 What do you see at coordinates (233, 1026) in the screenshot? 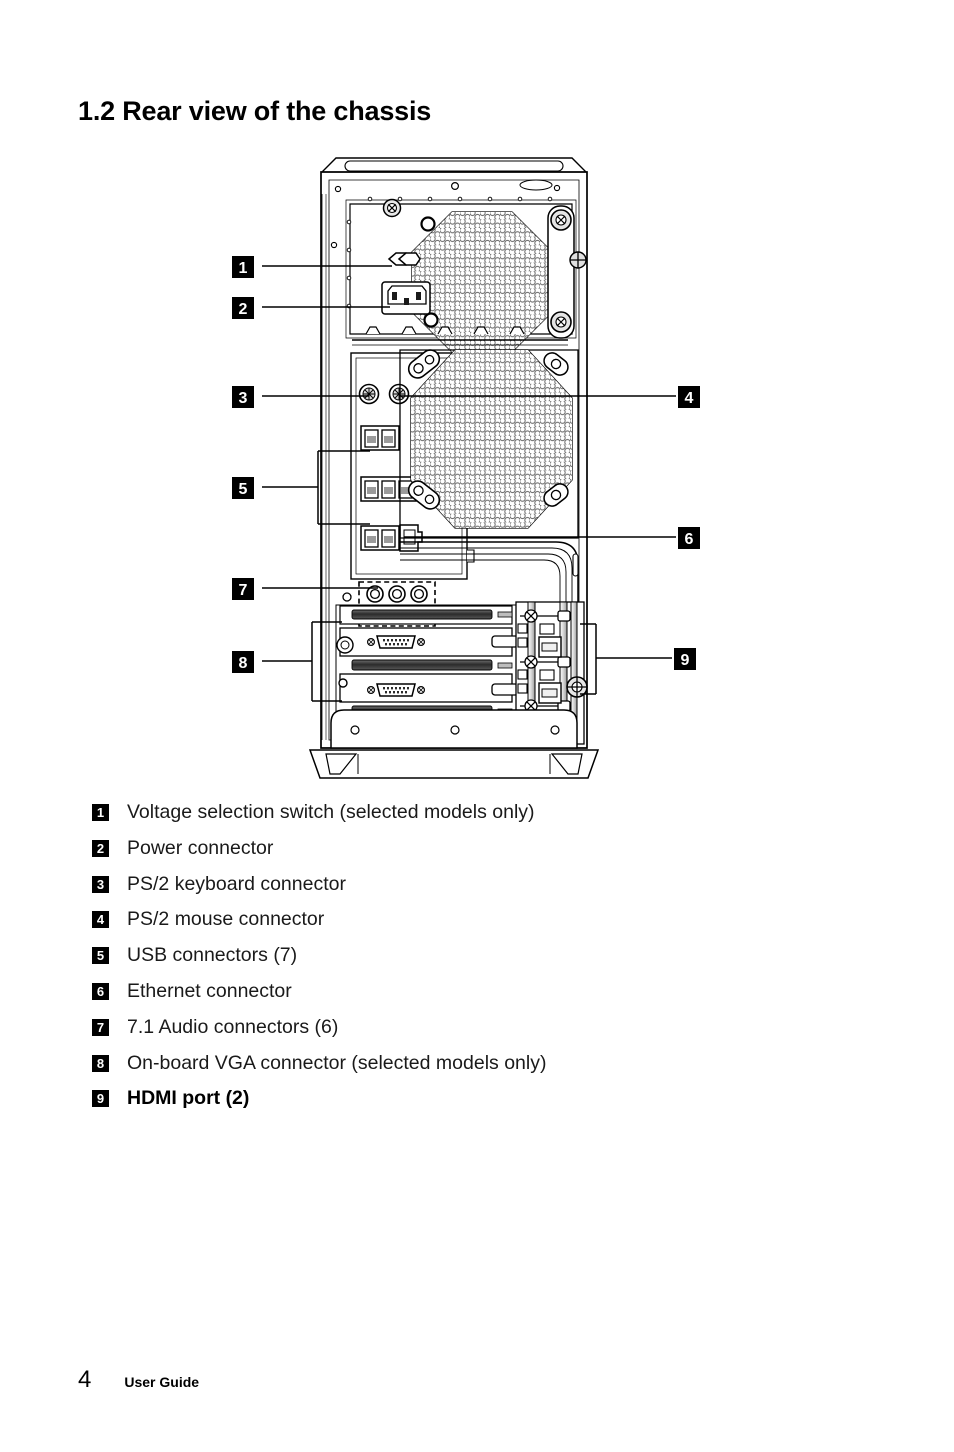
I see `legend-label-7: 7.1 Audio connectors (6)` at bounding box center [233, 1026].